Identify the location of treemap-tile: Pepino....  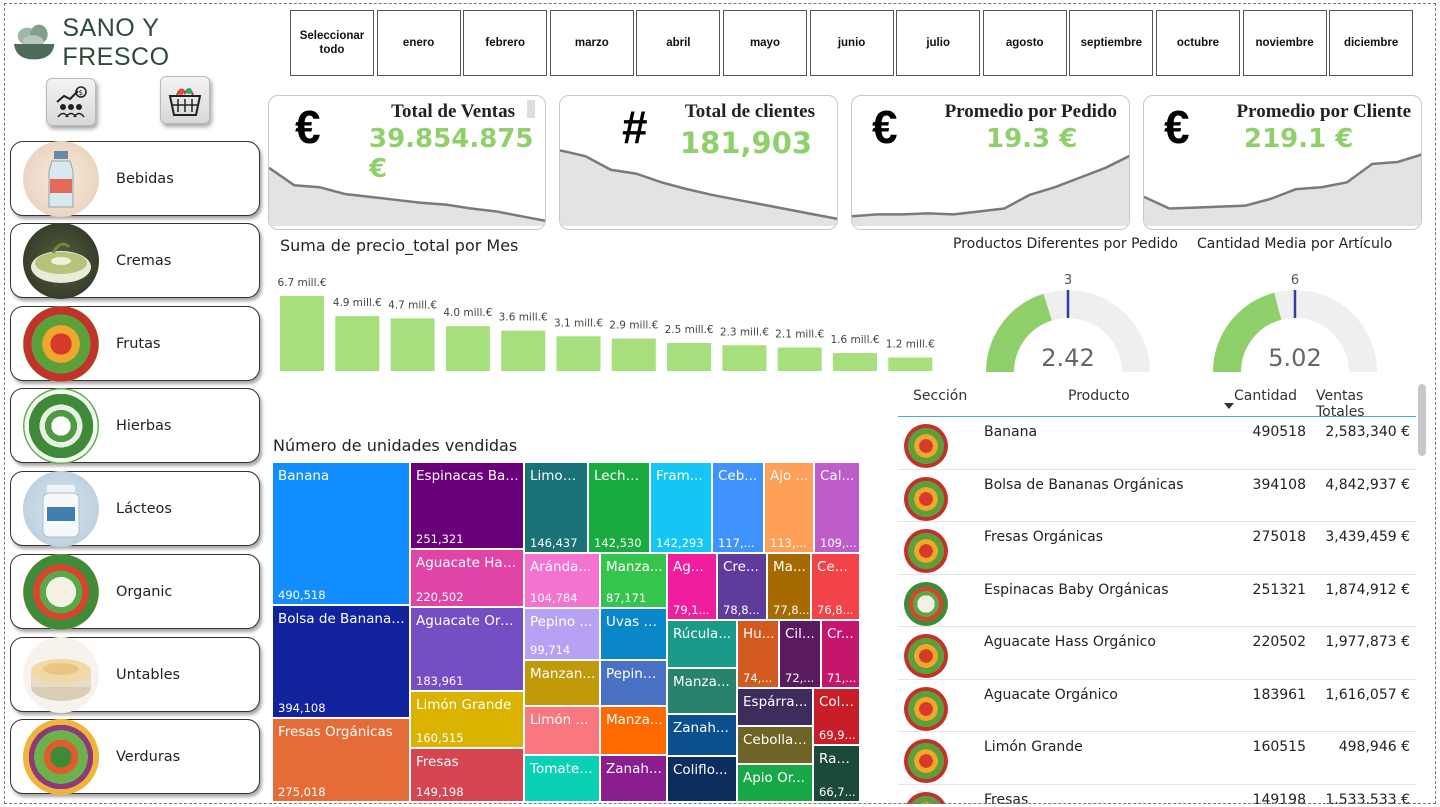
(633, 683).